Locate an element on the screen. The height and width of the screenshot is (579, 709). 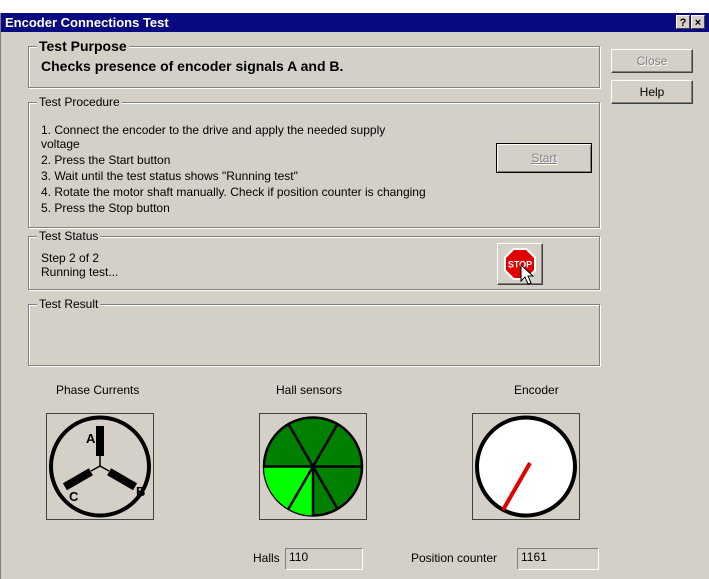
phase-a-bar is located at coordinates (100, 441).